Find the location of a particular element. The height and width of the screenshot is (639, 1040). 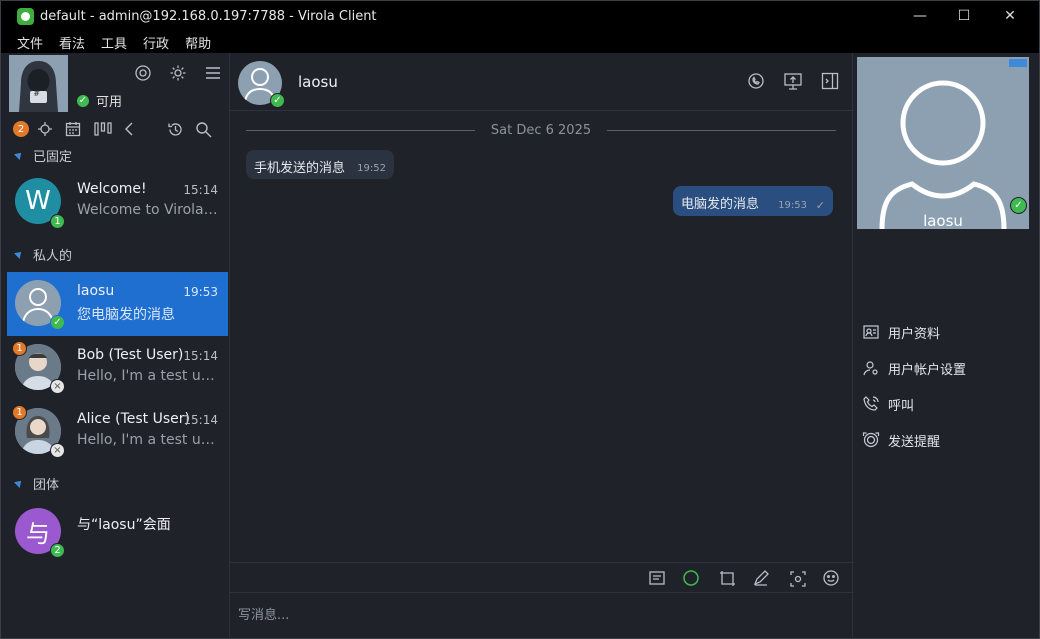

online-check-icon: ✓ is located at coordinates (277, 100).